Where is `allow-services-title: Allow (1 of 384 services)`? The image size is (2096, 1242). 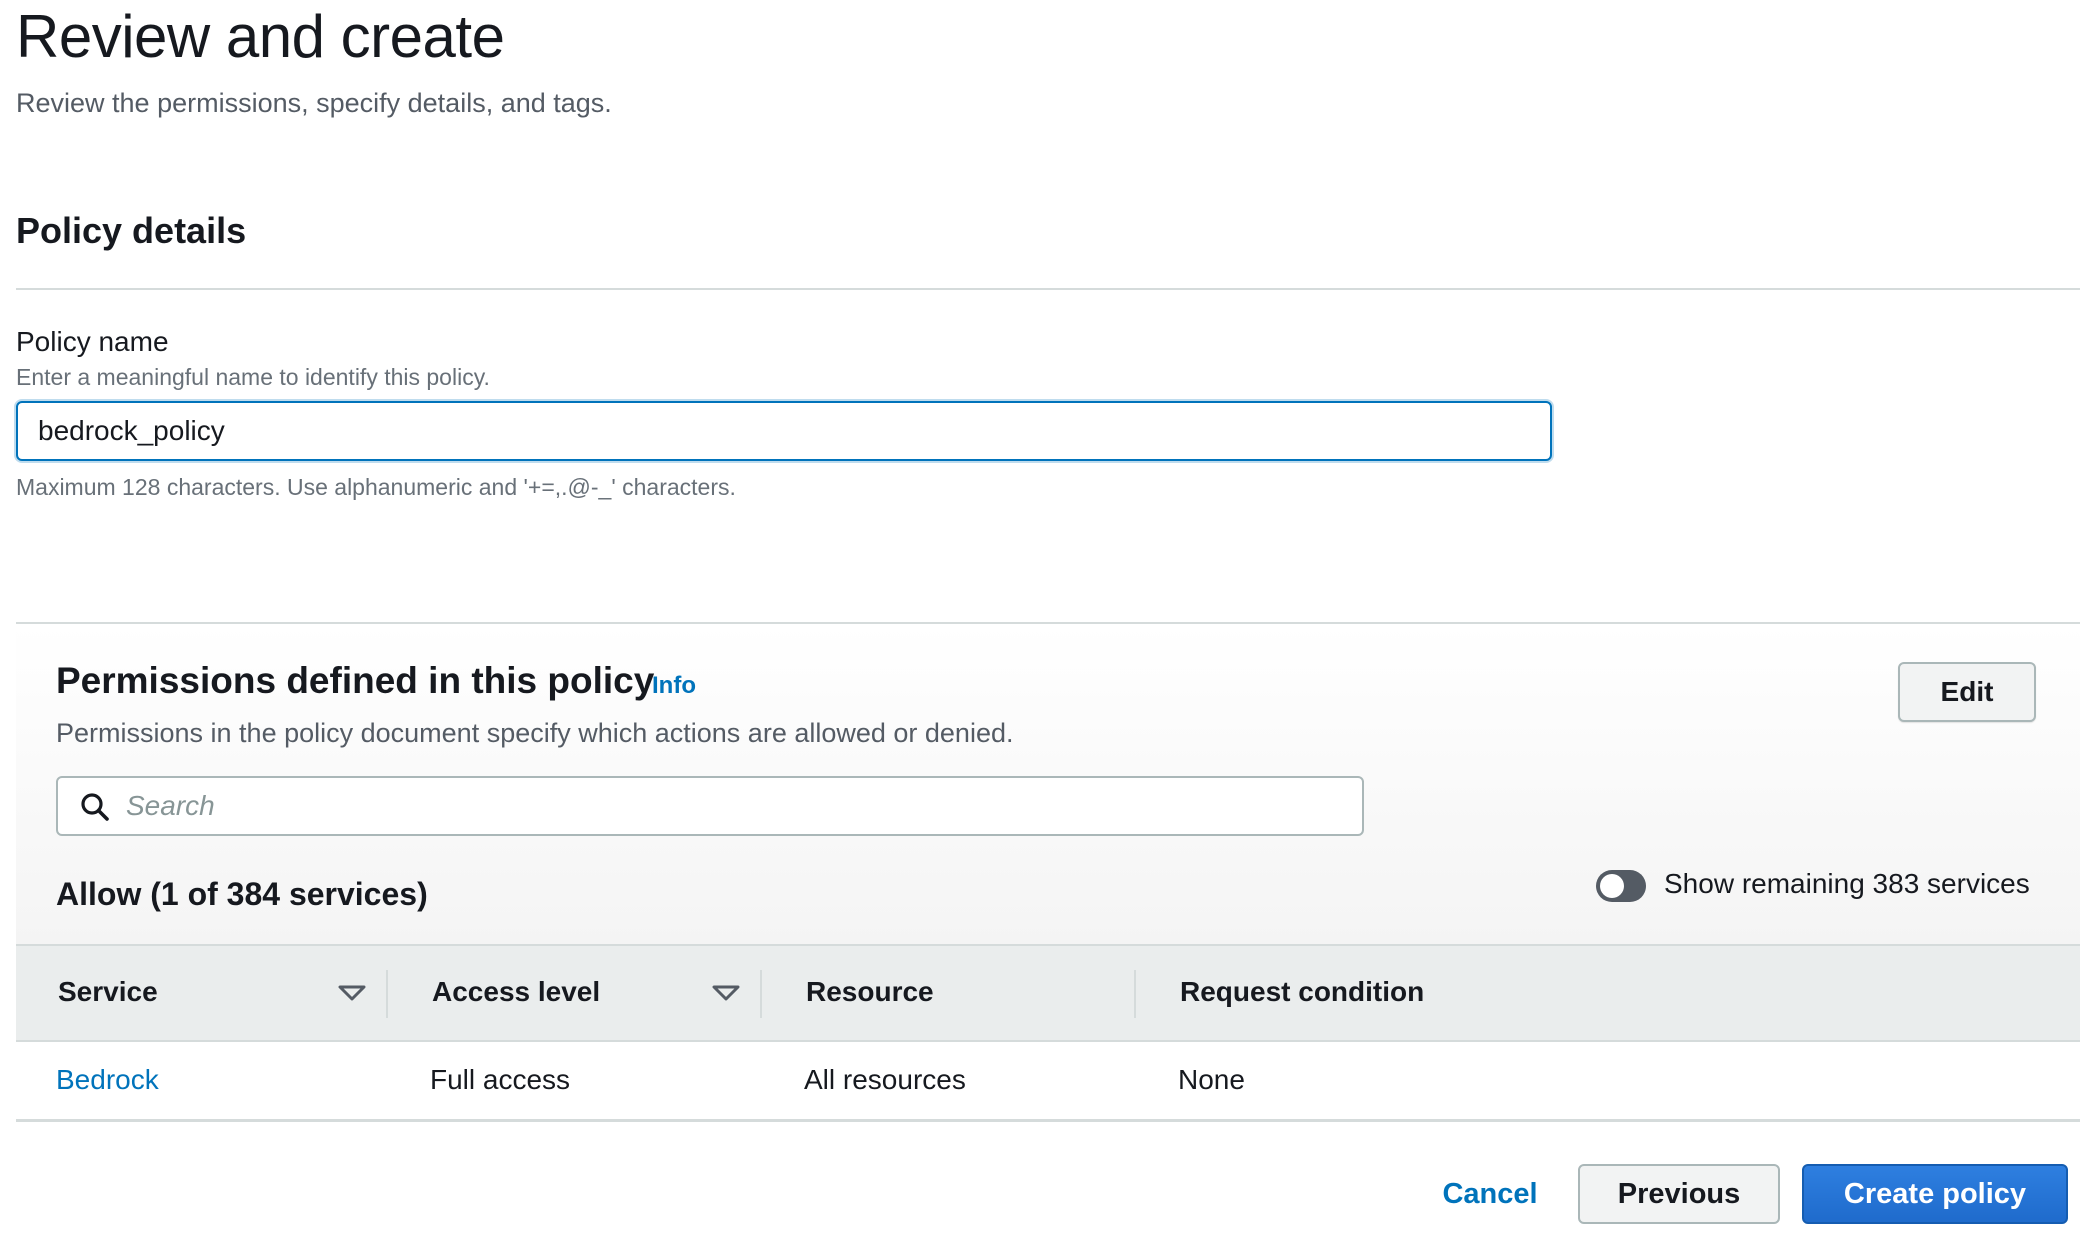 allow-services-title: Allow (1 of 384 services) is located at coordinates (242, 894).